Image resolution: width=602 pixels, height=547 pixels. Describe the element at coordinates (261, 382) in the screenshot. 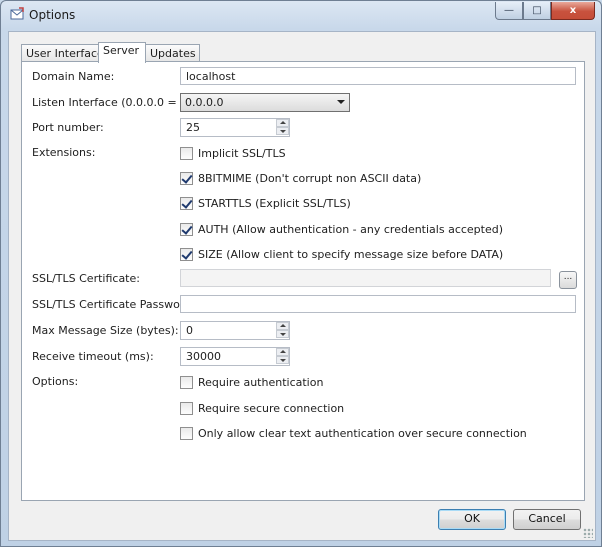

I see `checkbox-label: Require authentication` at that location.